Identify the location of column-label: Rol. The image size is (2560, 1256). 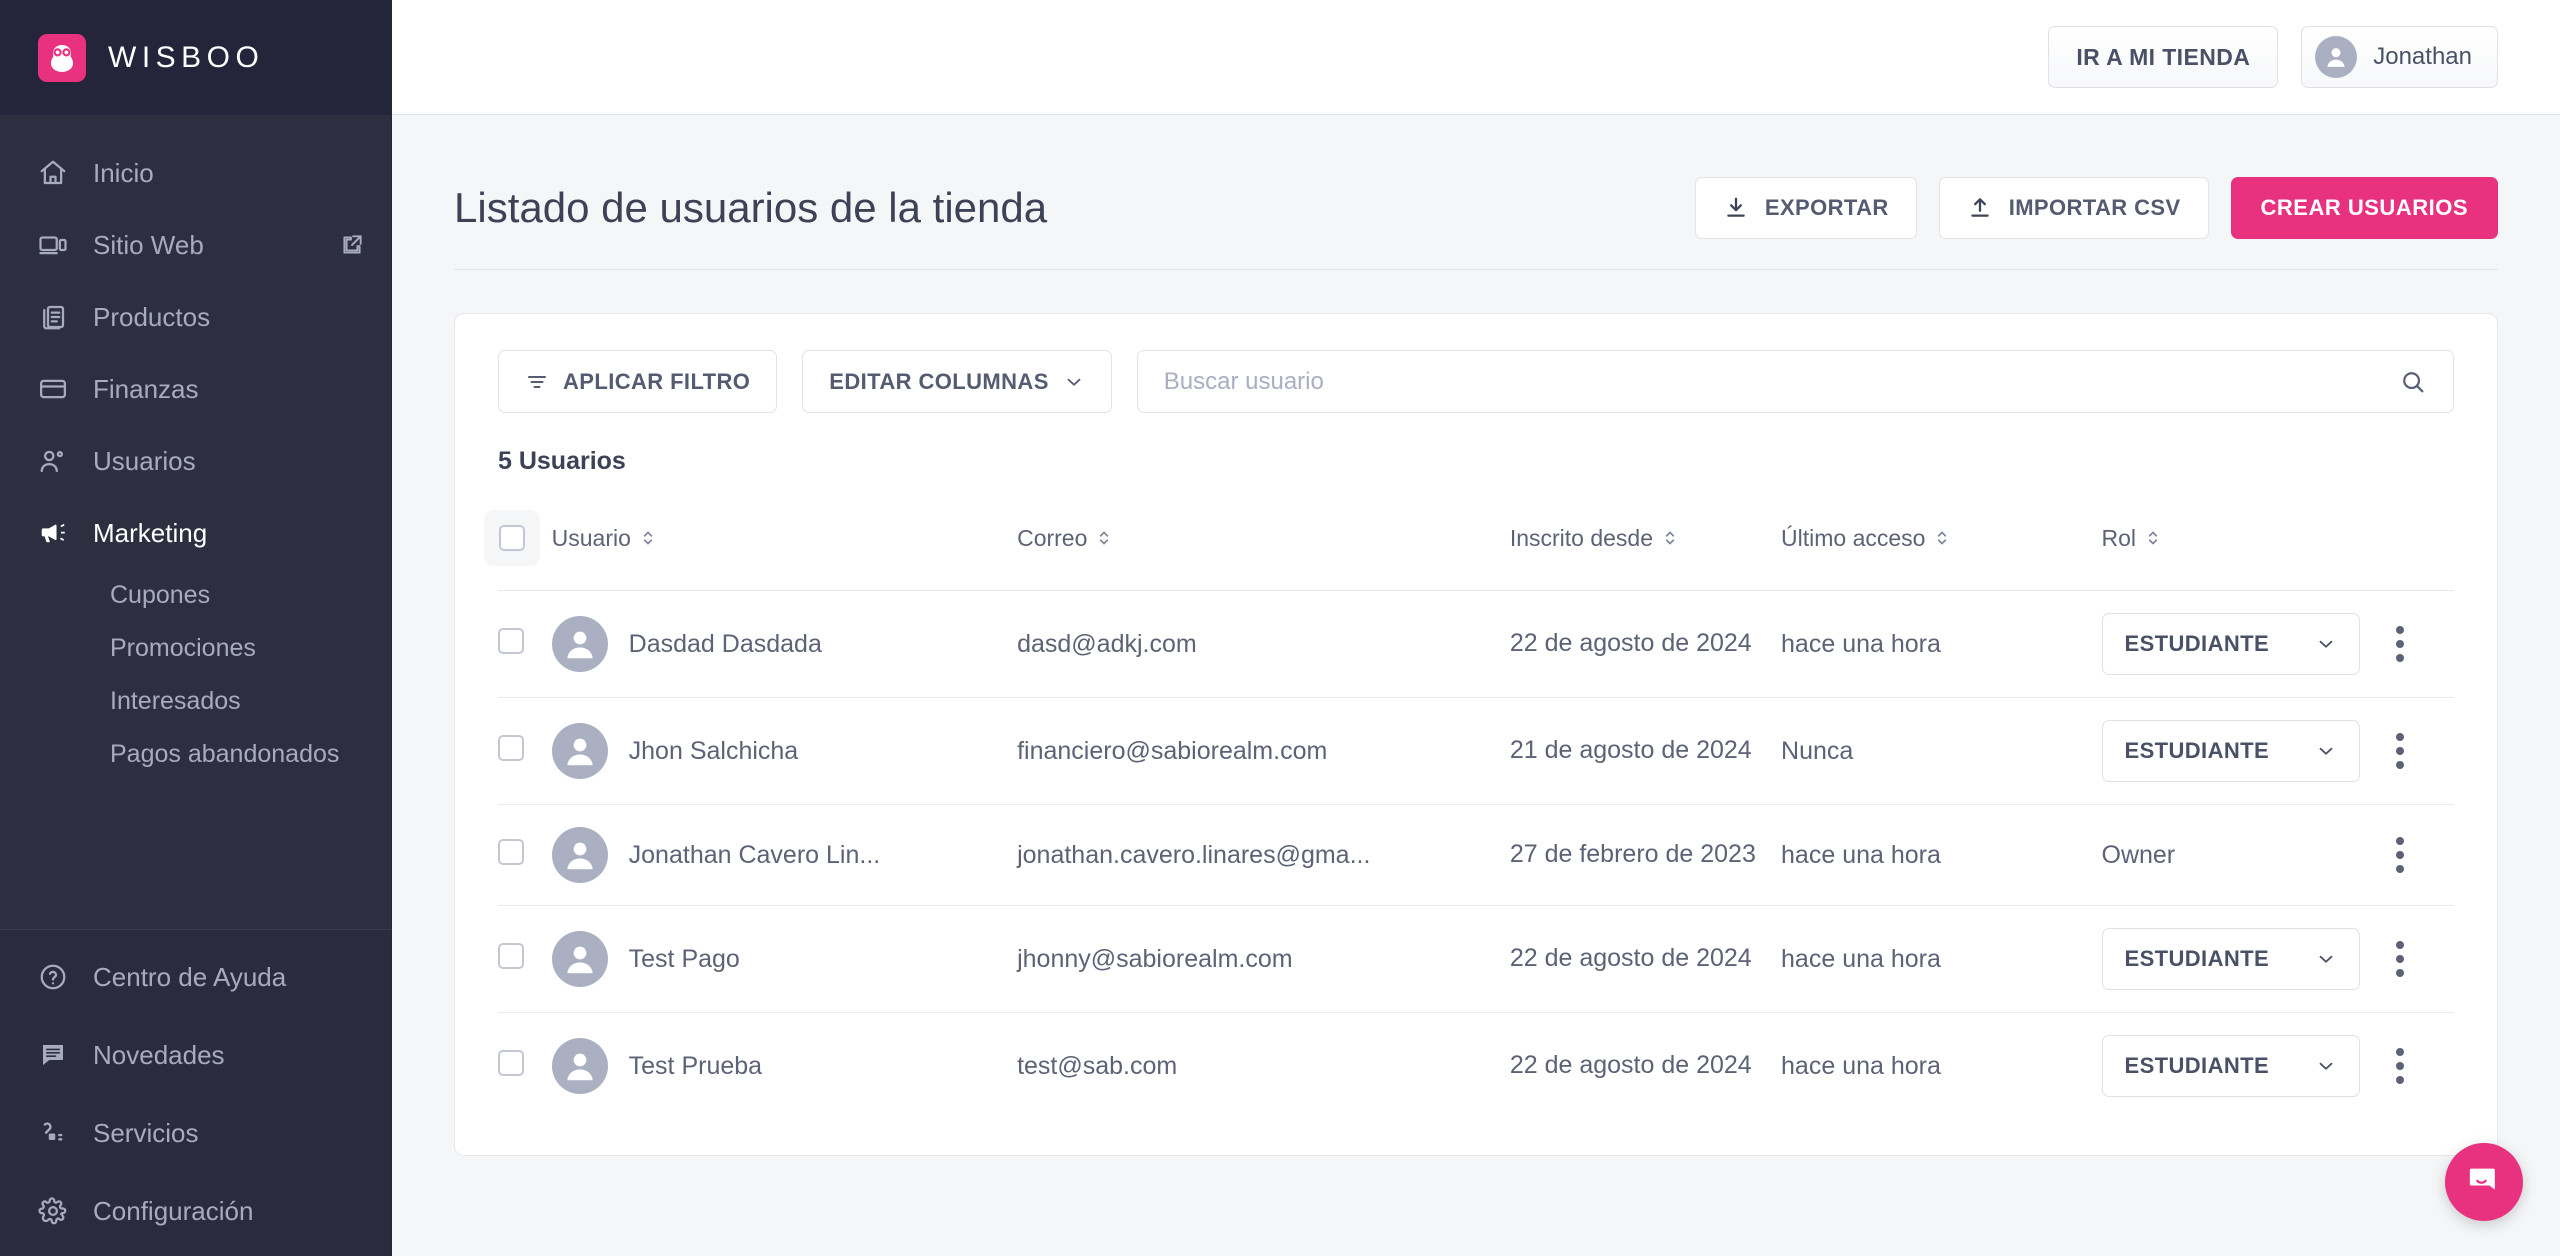
(2119, 537).